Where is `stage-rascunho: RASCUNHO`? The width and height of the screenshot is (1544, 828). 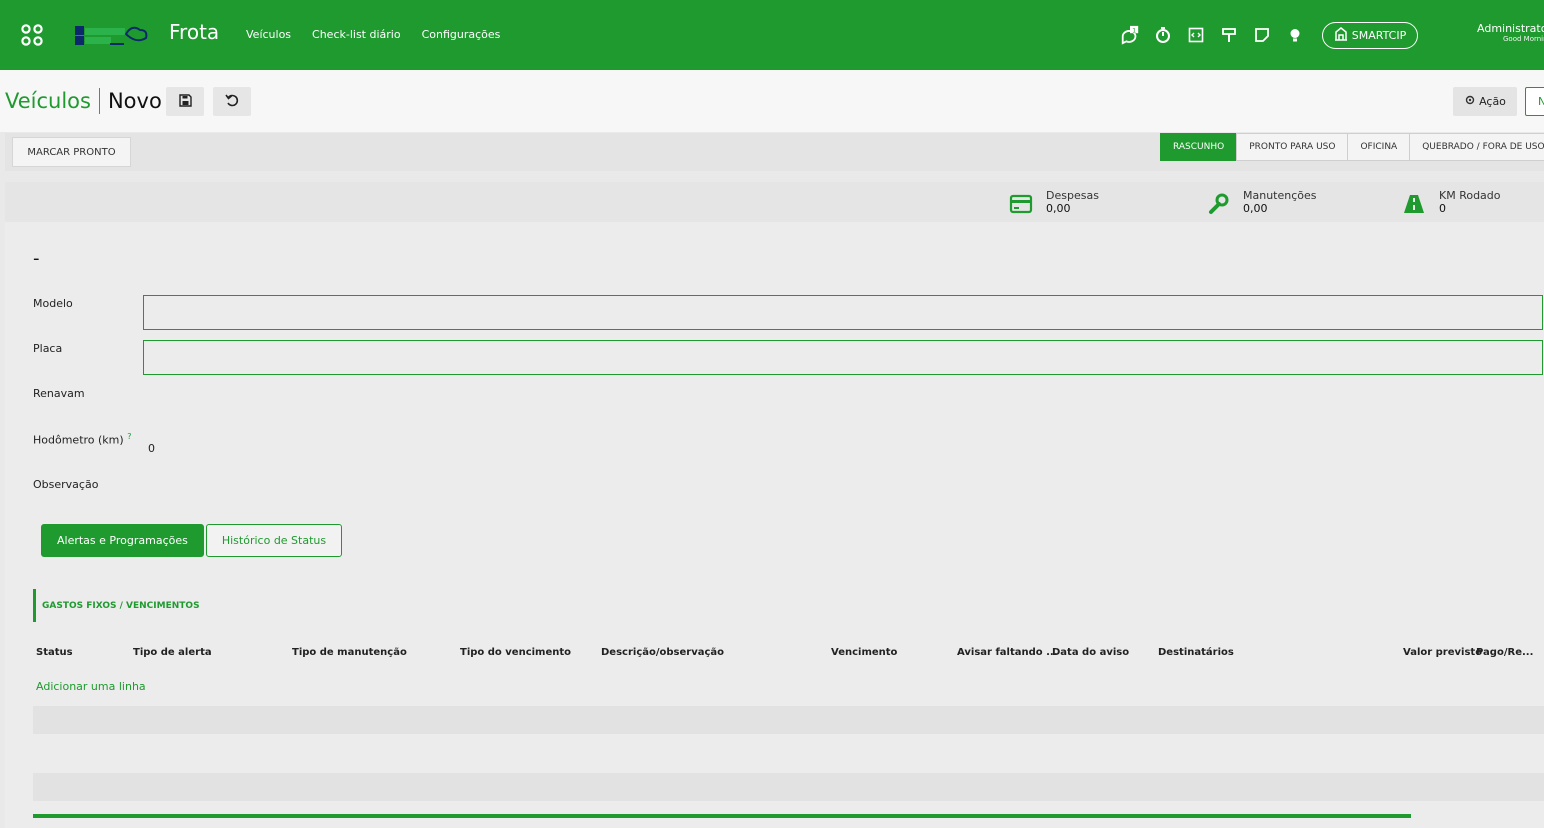
stage-rascunho: RASCUNHO is located at coordinates (1199, 147).